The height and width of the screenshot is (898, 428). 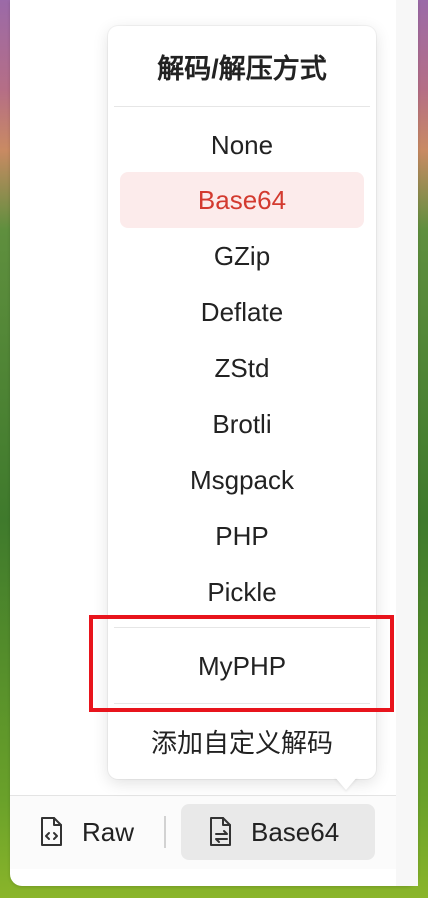 I want to click on decode-method-label: Base64, so click(x=295, y=831).